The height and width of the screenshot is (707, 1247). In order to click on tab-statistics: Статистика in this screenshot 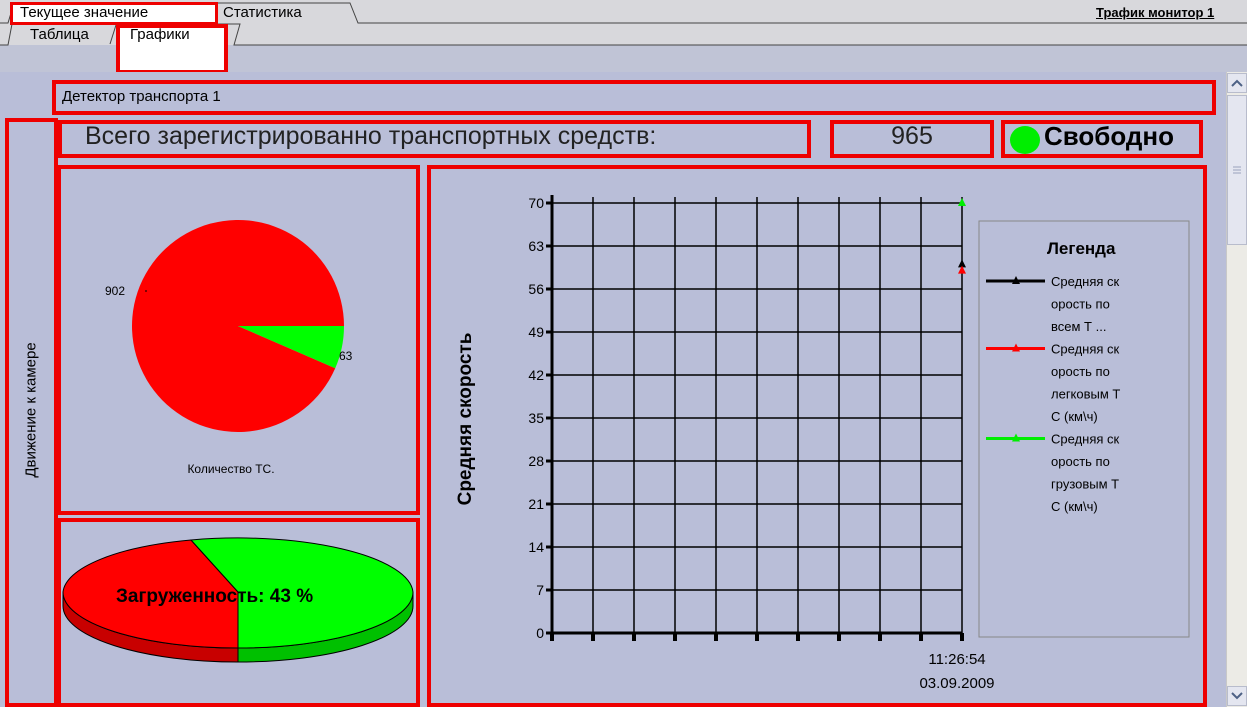, I will do `click(262, 13)`.